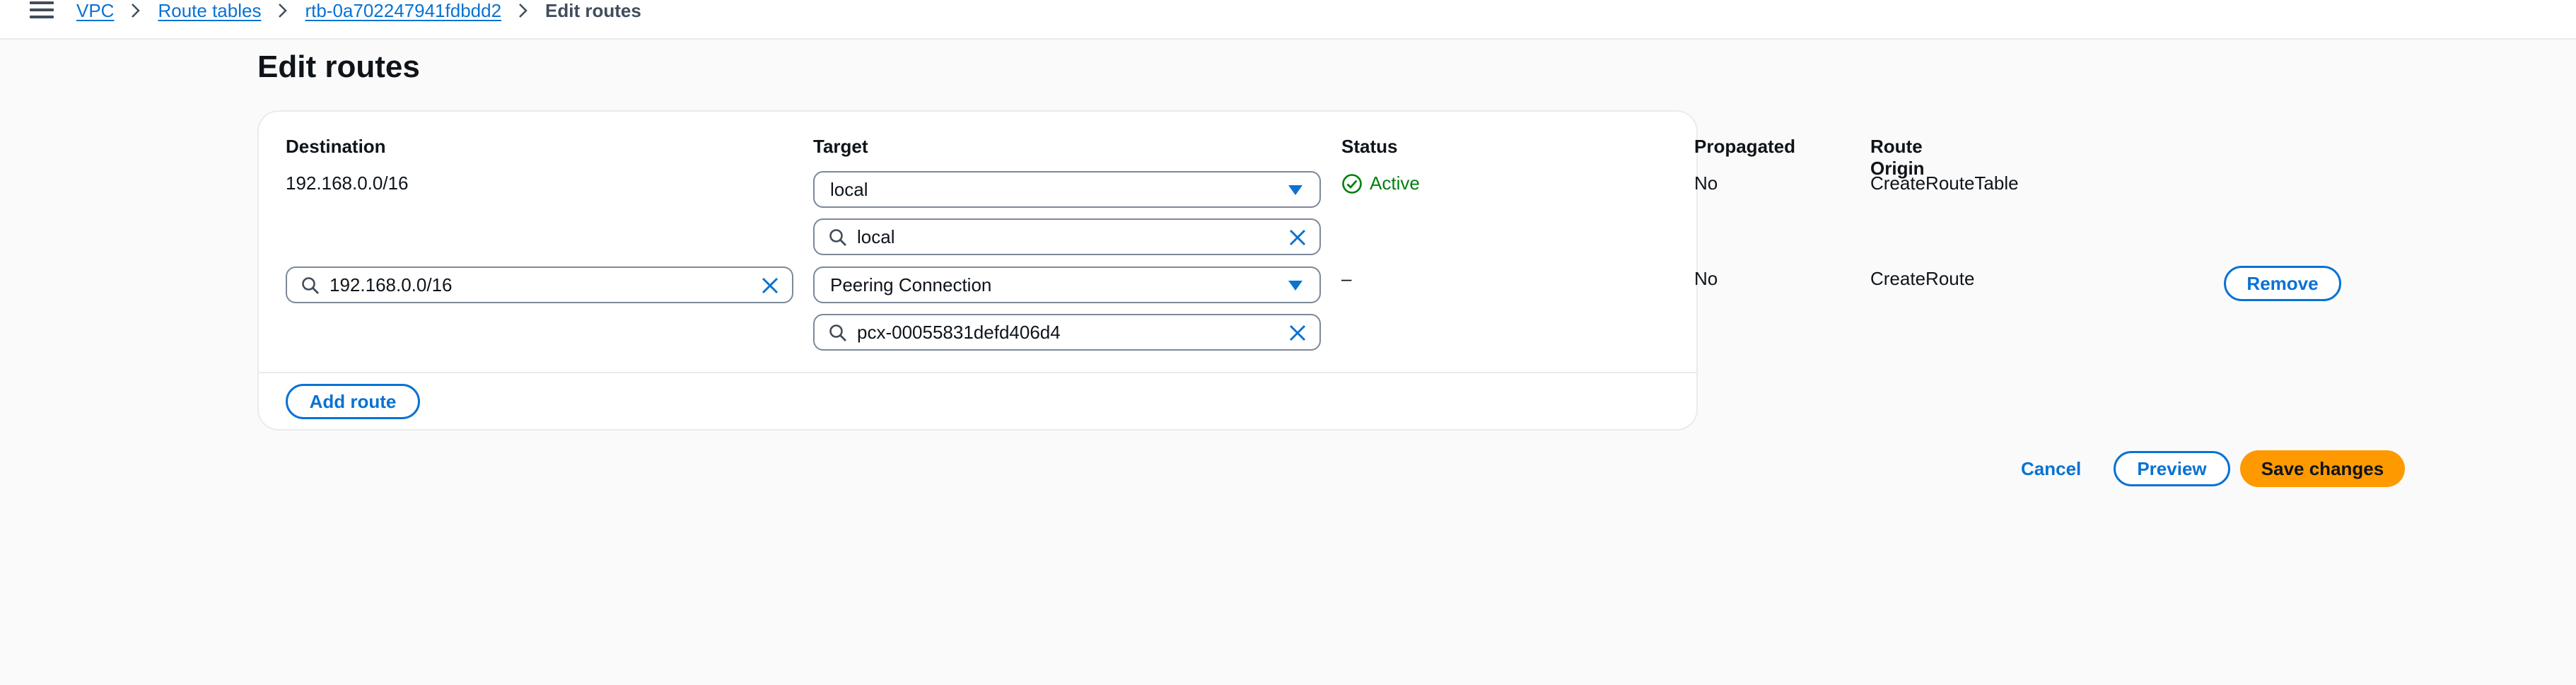  Describe the element at coordinates (959, 332) in the screenshot. I see `target-search-value: pcx-00055831defd406d4` at that location.